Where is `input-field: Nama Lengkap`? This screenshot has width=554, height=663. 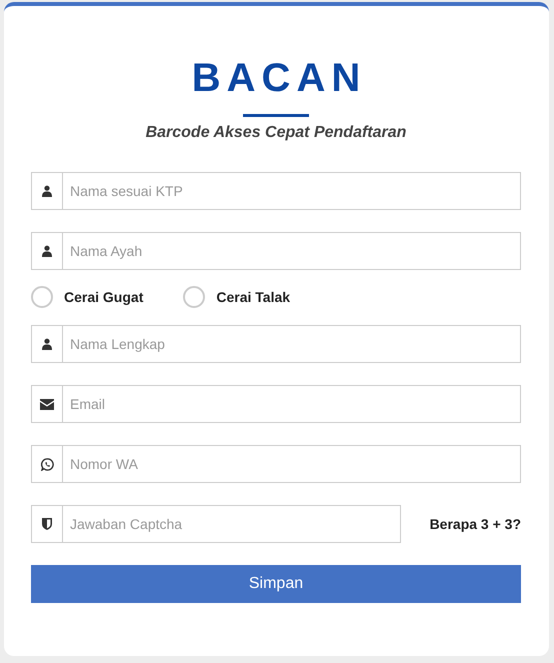
input-field: Nama Lengkap is located at coordinates (291, 344).